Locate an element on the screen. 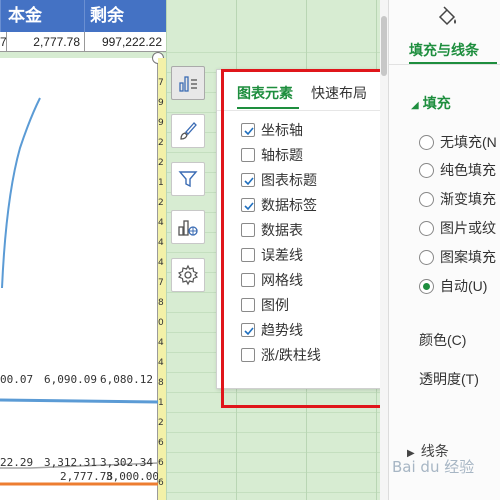 Image resolution: width=500 pixels, height=500 pixels. chart-settings-button is located at coordinates (188, 275).